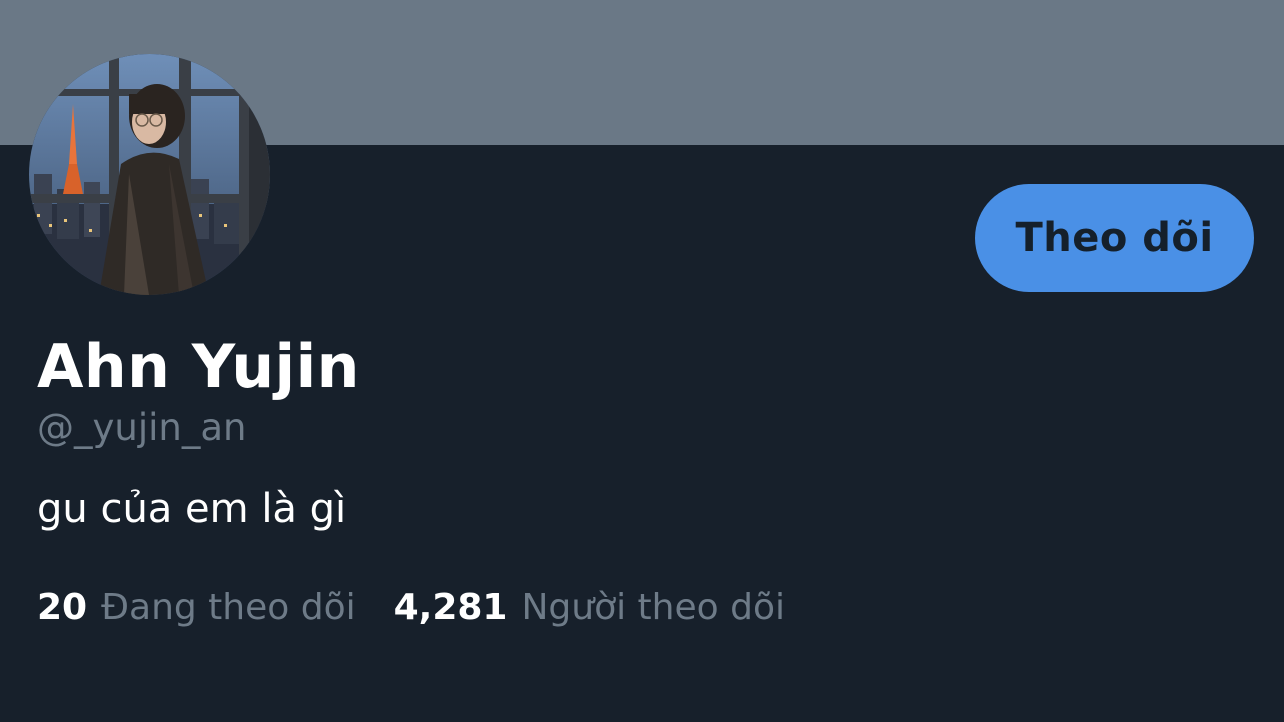 The height and width of the screenshot is (722, 1284). I want to click on followers-count: 4,281, so click(450, 607).